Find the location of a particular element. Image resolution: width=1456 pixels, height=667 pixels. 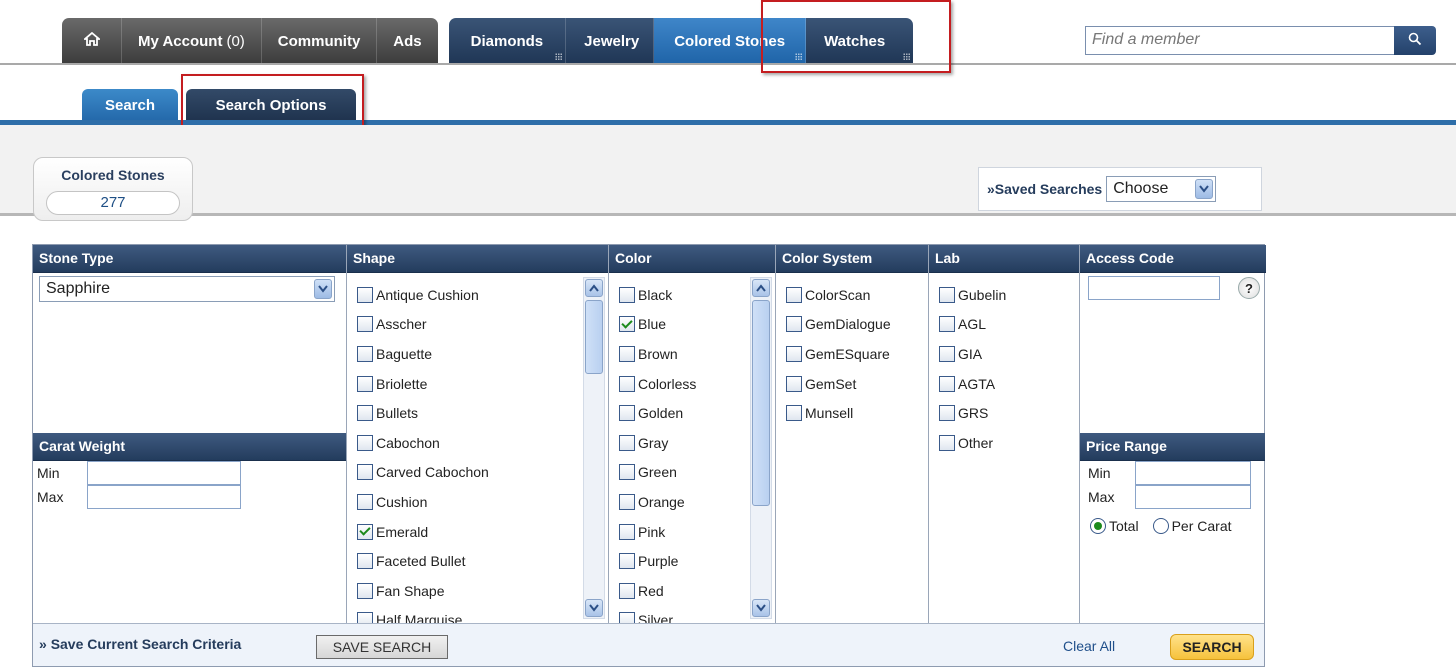

carat-max-input is located at coordinates (164, 497).